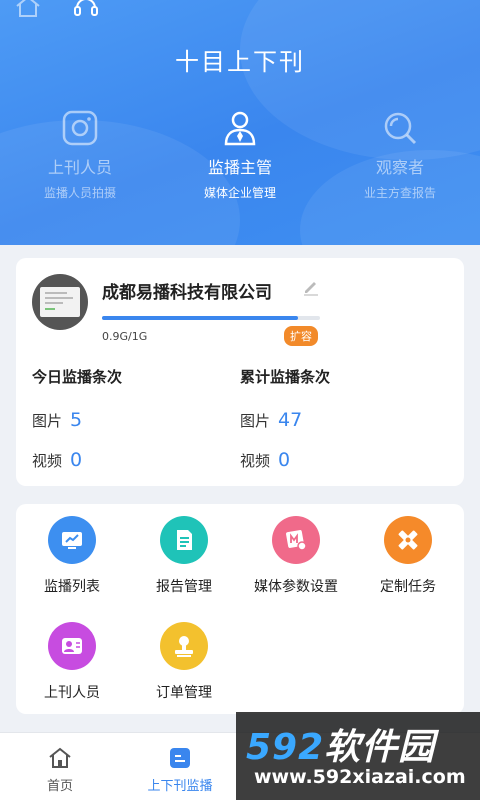 This screenshot has width=480, height=800. I want to click on stat-row-image: 图片 5, so click(132, 420).